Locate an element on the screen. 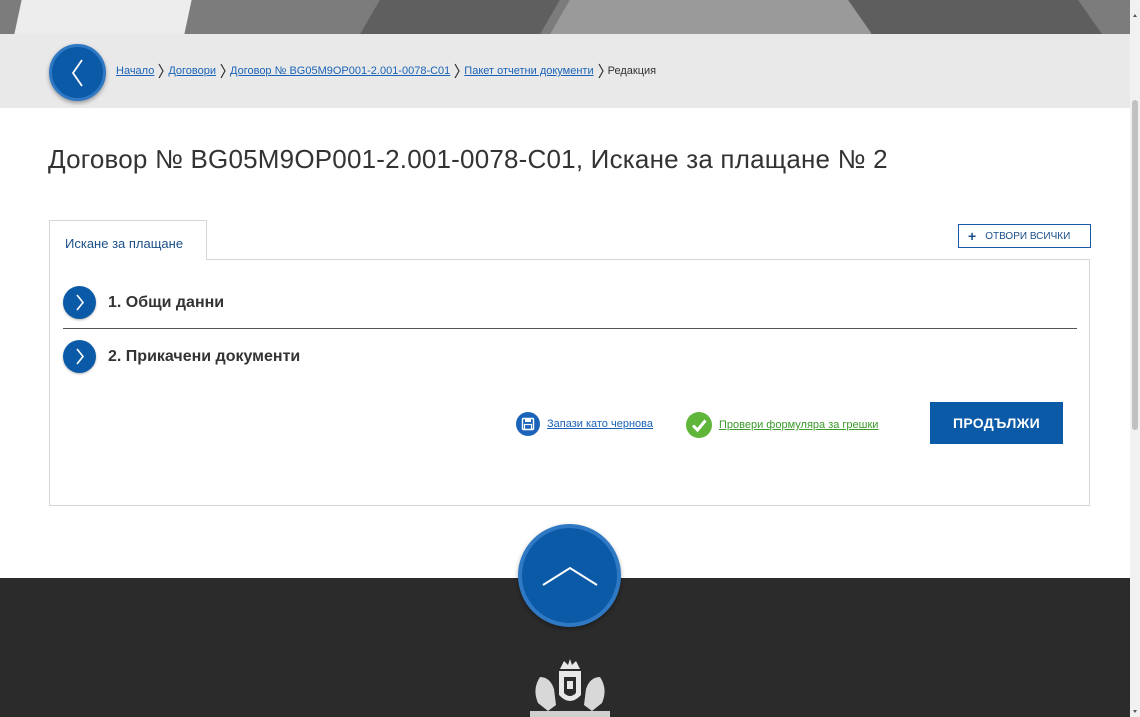 The height and width of the screenshot is (717, 1140). coat-of-arms-icon is located at coordinates (570, 688).